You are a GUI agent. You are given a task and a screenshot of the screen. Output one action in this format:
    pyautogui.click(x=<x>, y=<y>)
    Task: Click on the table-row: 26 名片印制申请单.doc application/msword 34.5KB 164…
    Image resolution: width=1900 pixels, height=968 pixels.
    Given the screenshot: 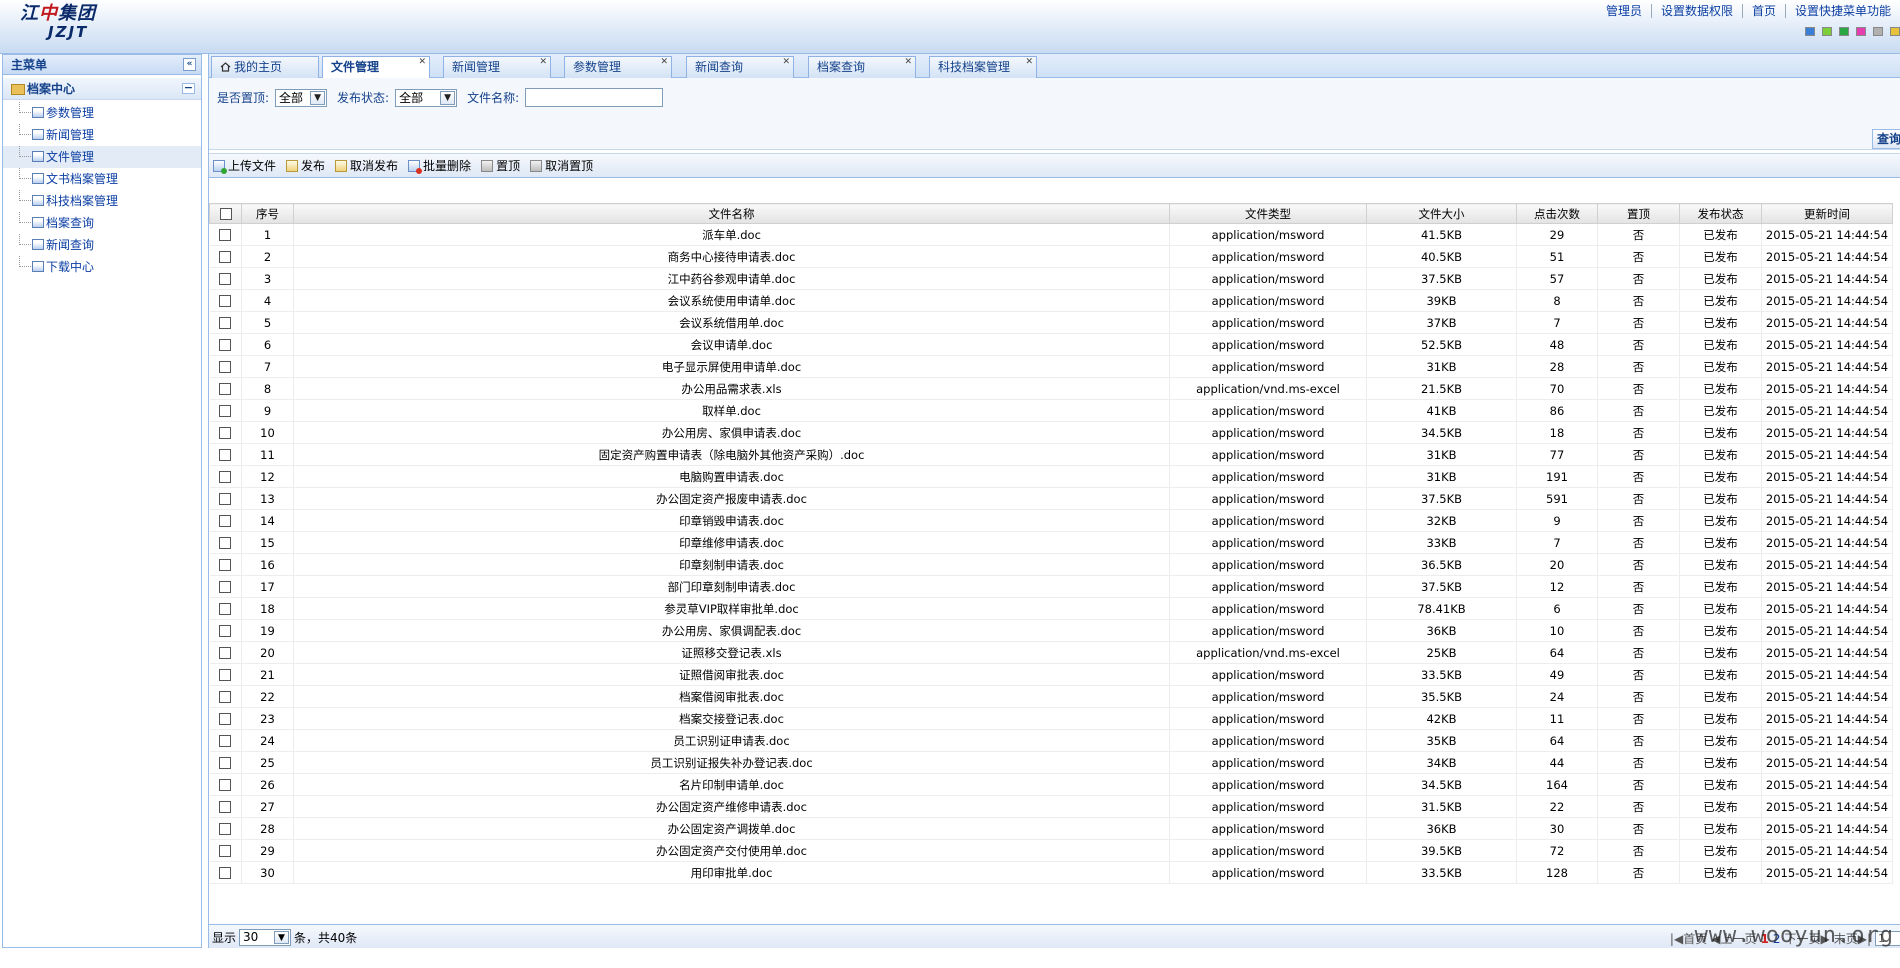 What is the action you would take?
    pyautogui.click(x=1051, y=784)
    